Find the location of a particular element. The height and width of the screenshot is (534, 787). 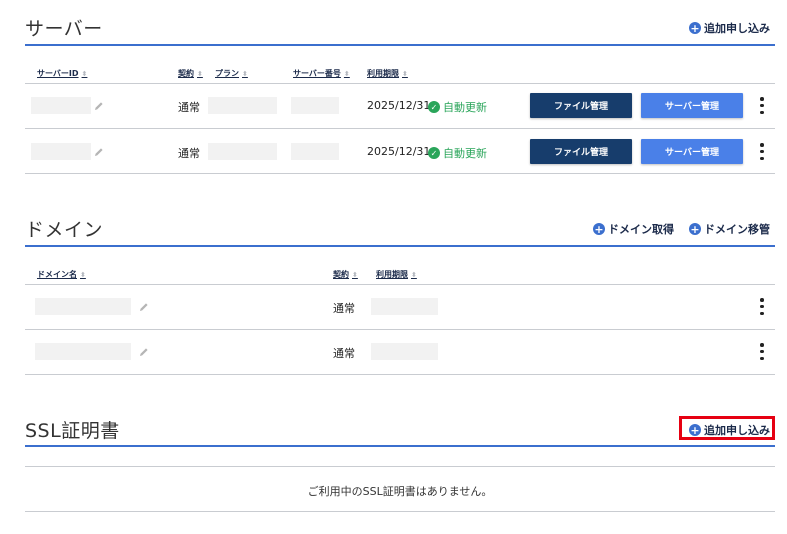

domain-title-rule is located at coordinates (400, 246).